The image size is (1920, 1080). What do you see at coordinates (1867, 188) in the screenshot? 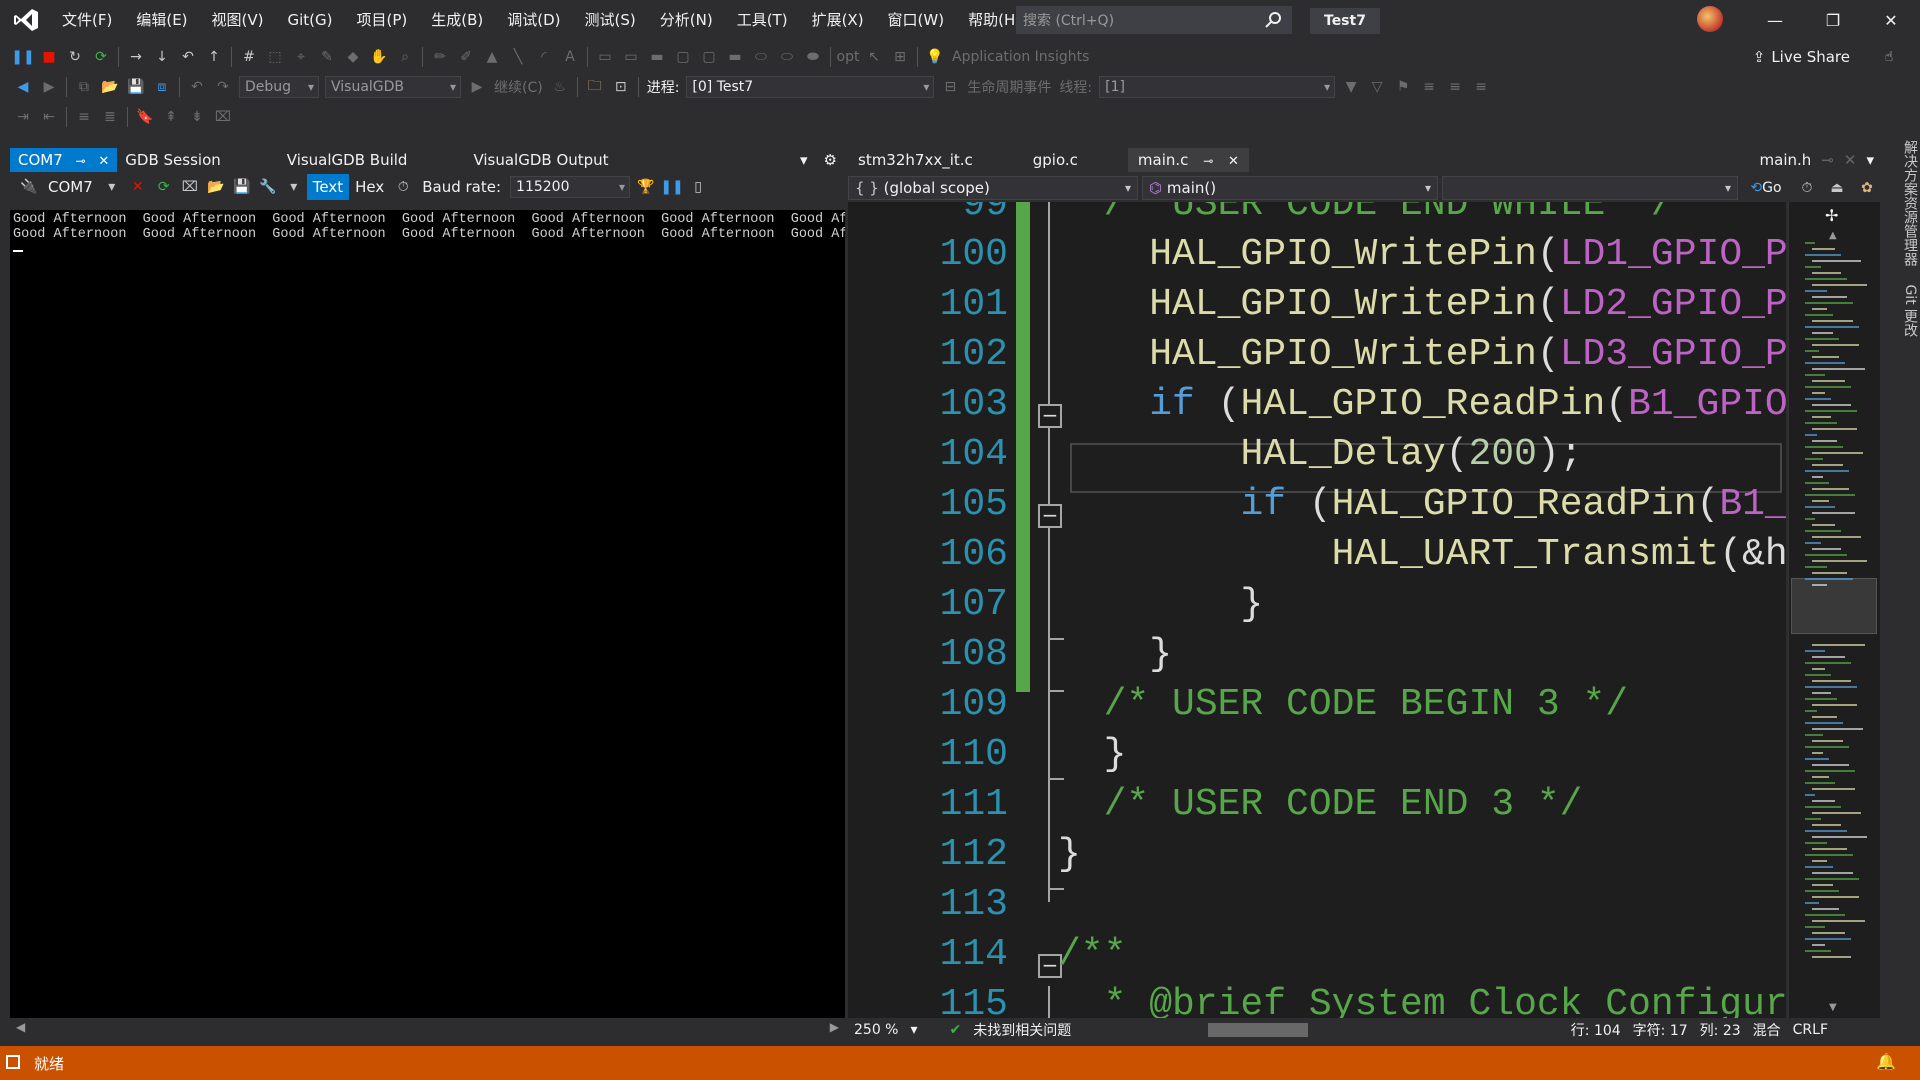
I see `extension-icon: ✿` at bounding box center [1867, 188].